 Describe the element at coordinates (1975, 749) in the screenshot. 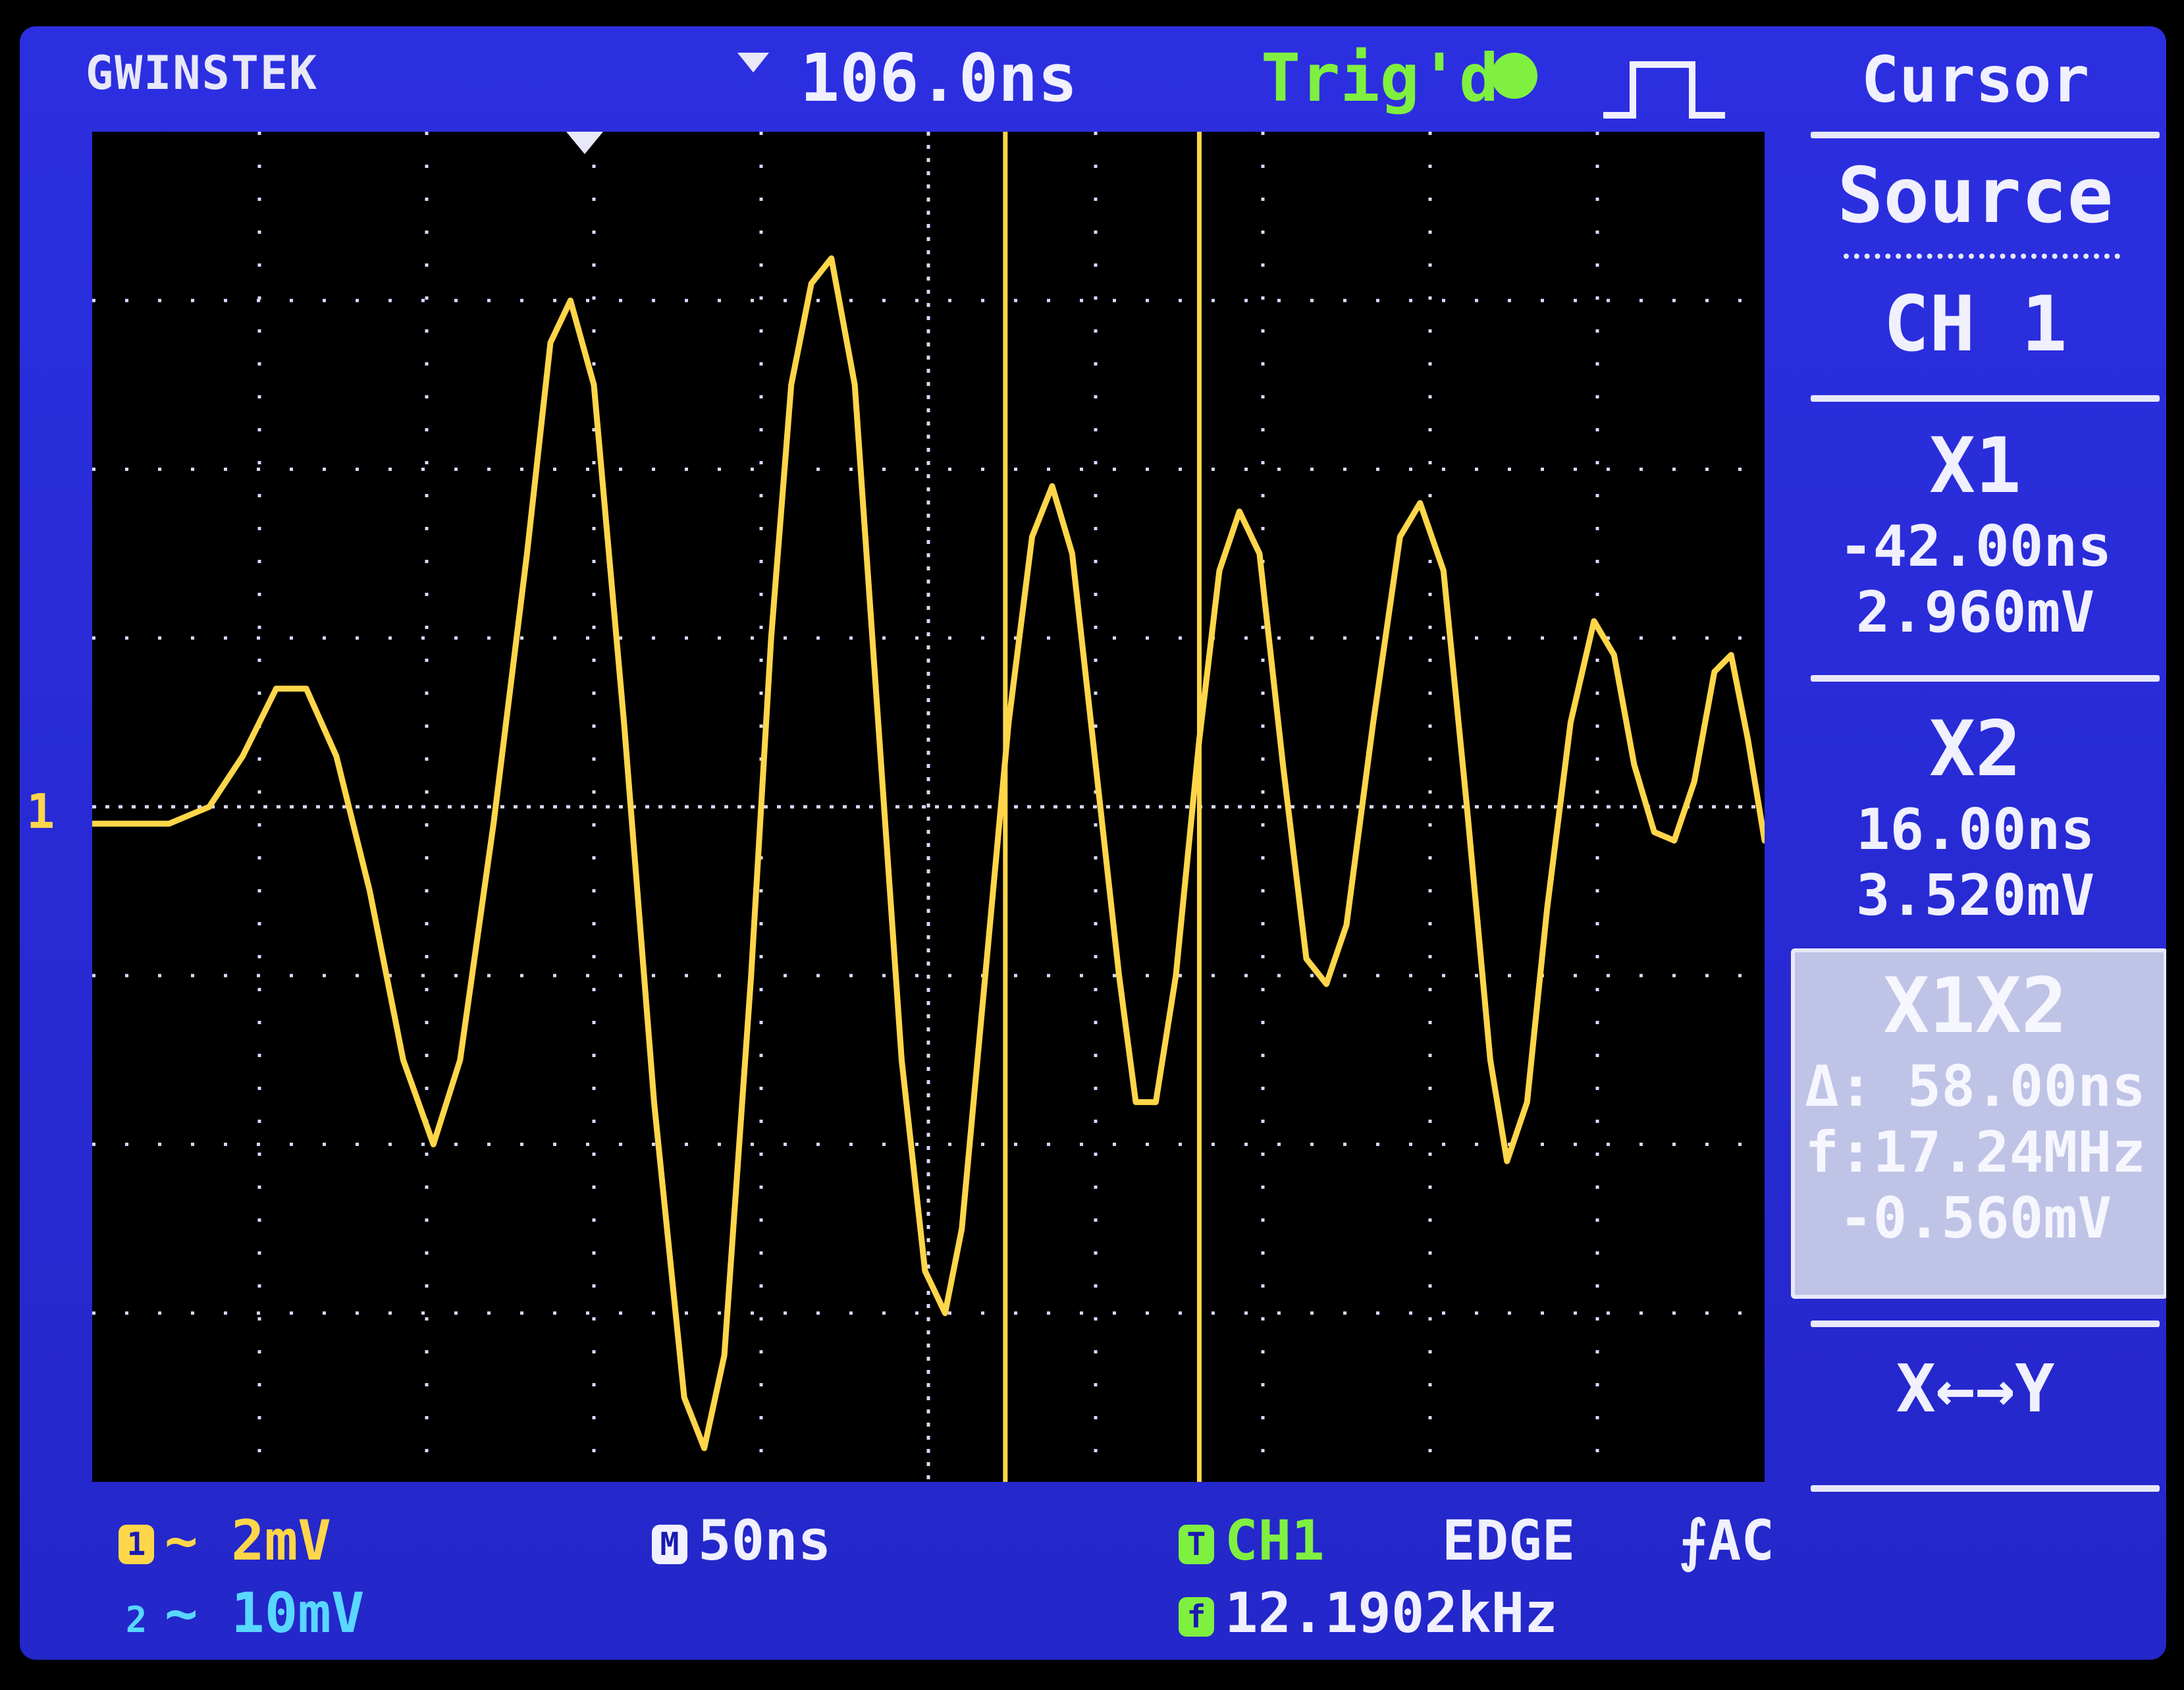

I see `menu-x2-button: X2` at that location.